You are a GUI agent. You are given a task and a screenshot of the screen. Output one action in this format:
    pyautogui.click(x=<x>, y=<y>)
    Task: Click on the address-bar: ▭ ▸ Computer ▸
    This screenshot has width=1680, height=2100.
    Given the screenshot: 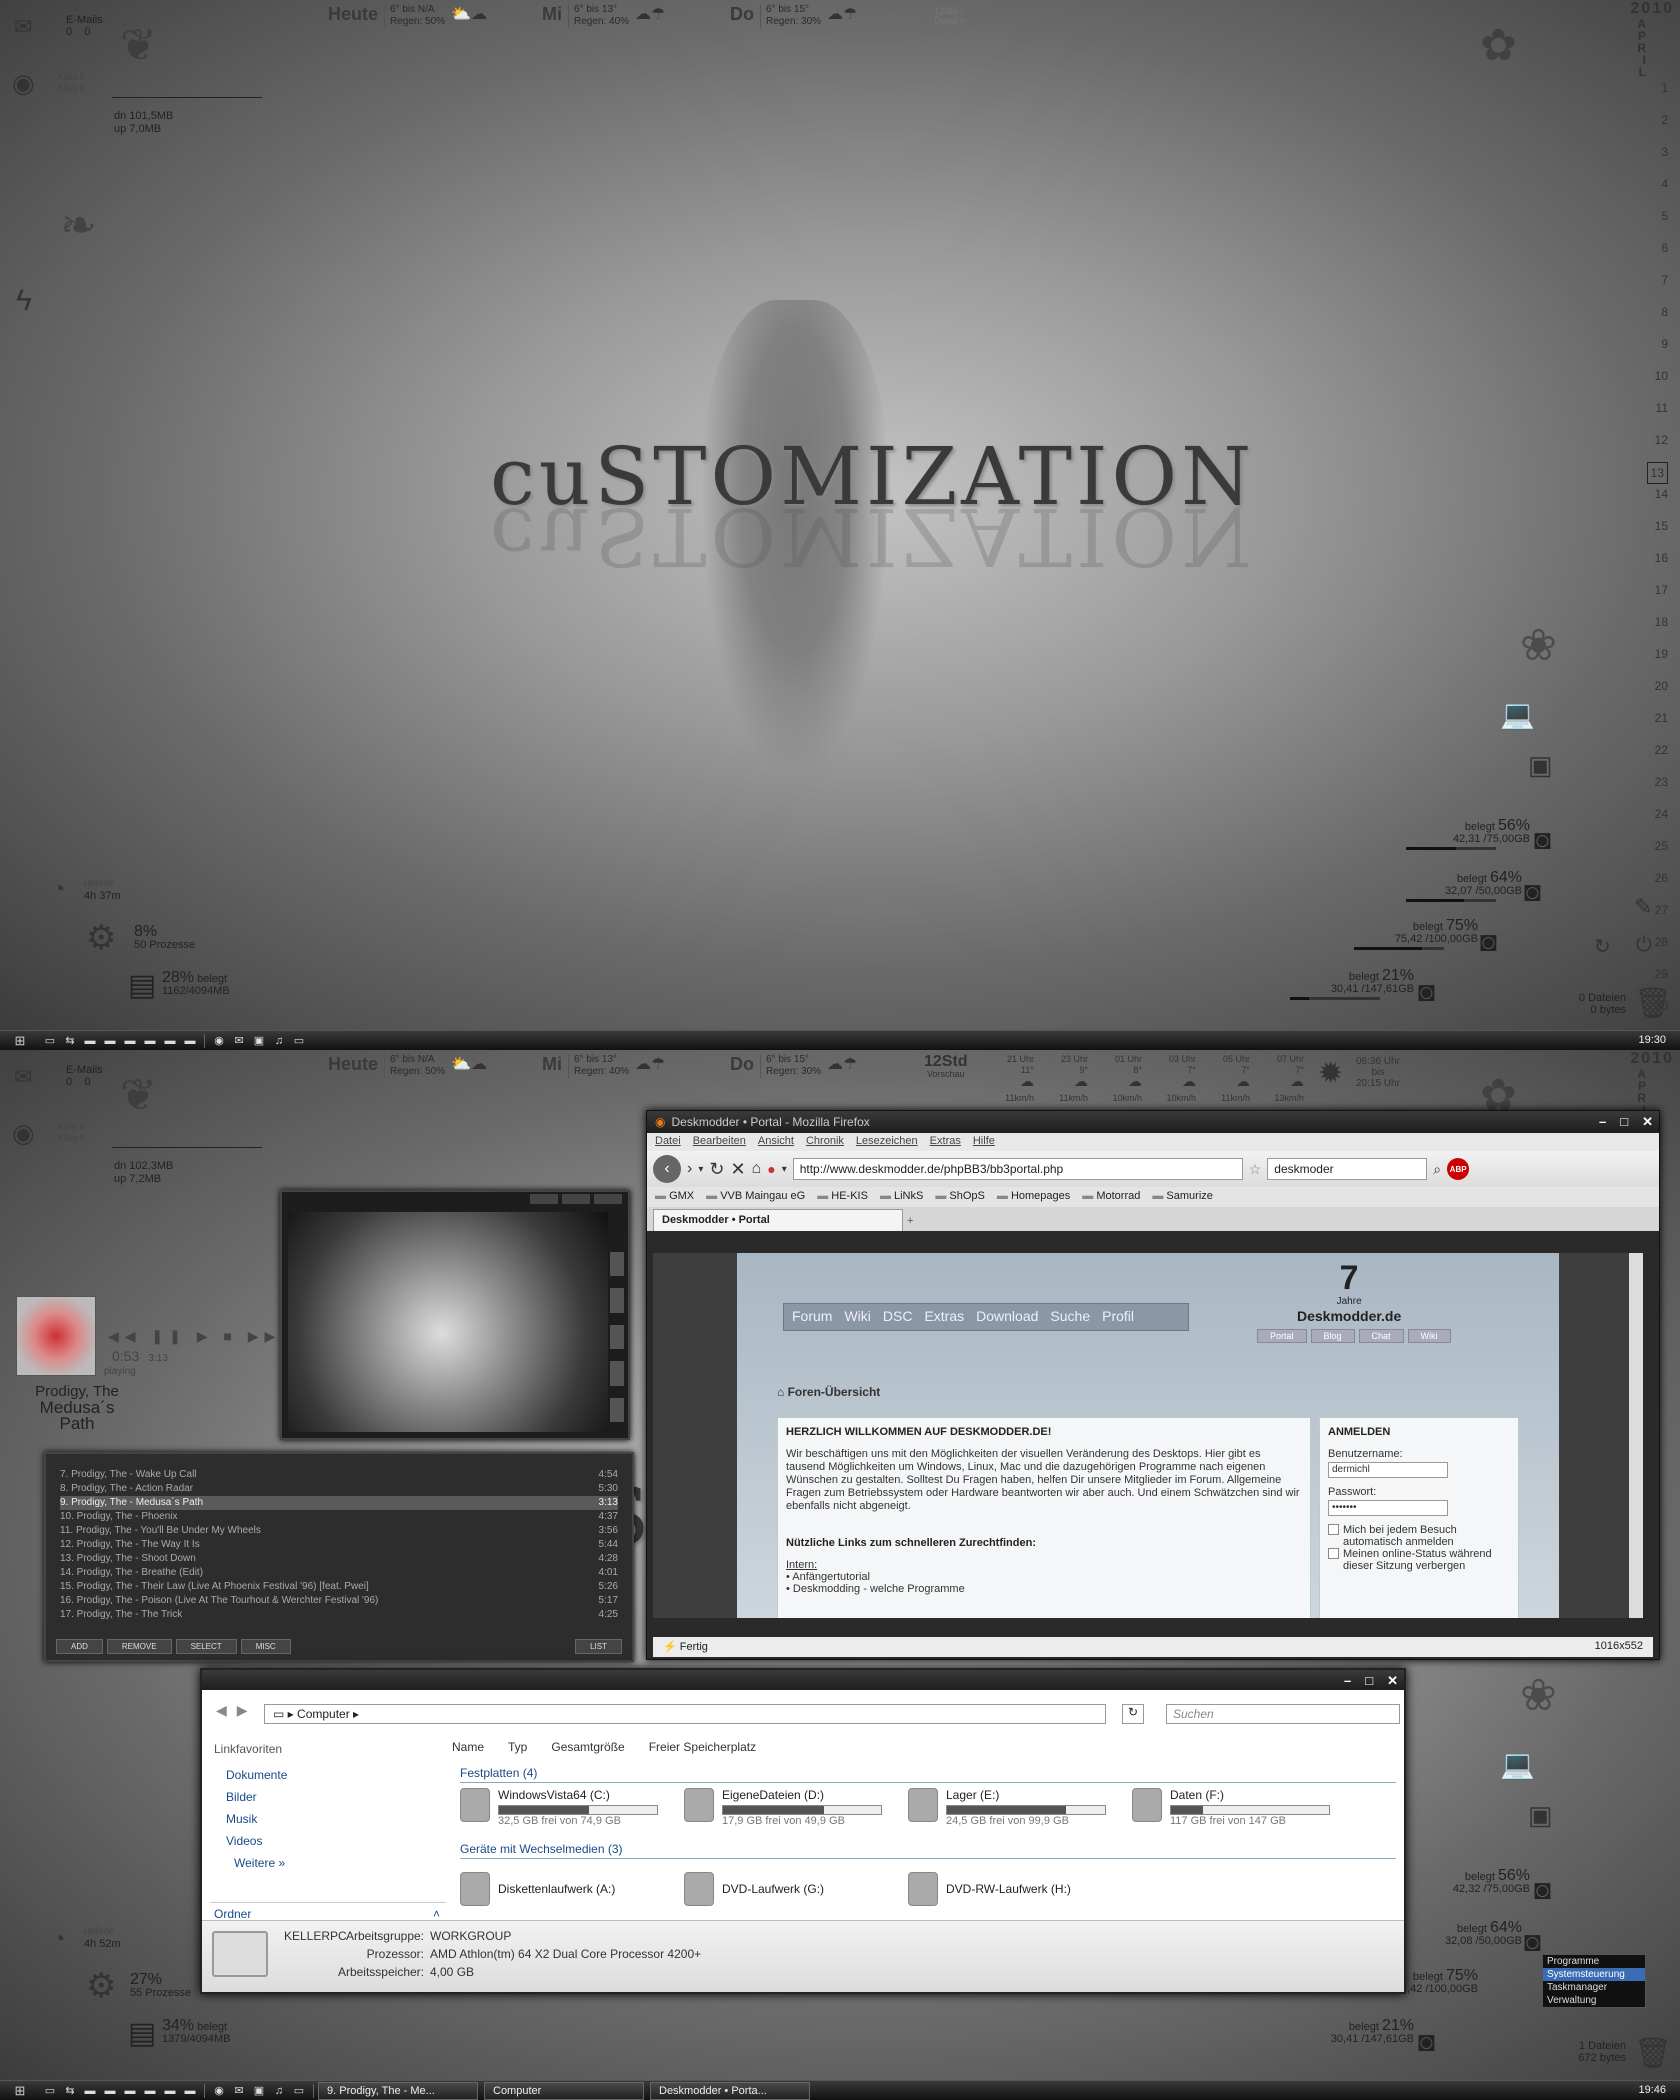 What is the action you would take?
    pyautogui.click(x=685, y=1714)
    